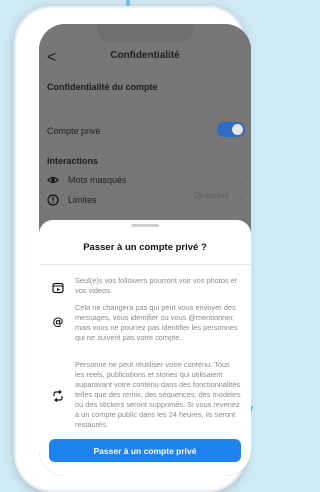 This screenshot has height=492, width=320. What do you see at coordinates (231, 129) in the screenshot?
I see `private-account-toggle` at bounding box center [231, 129].